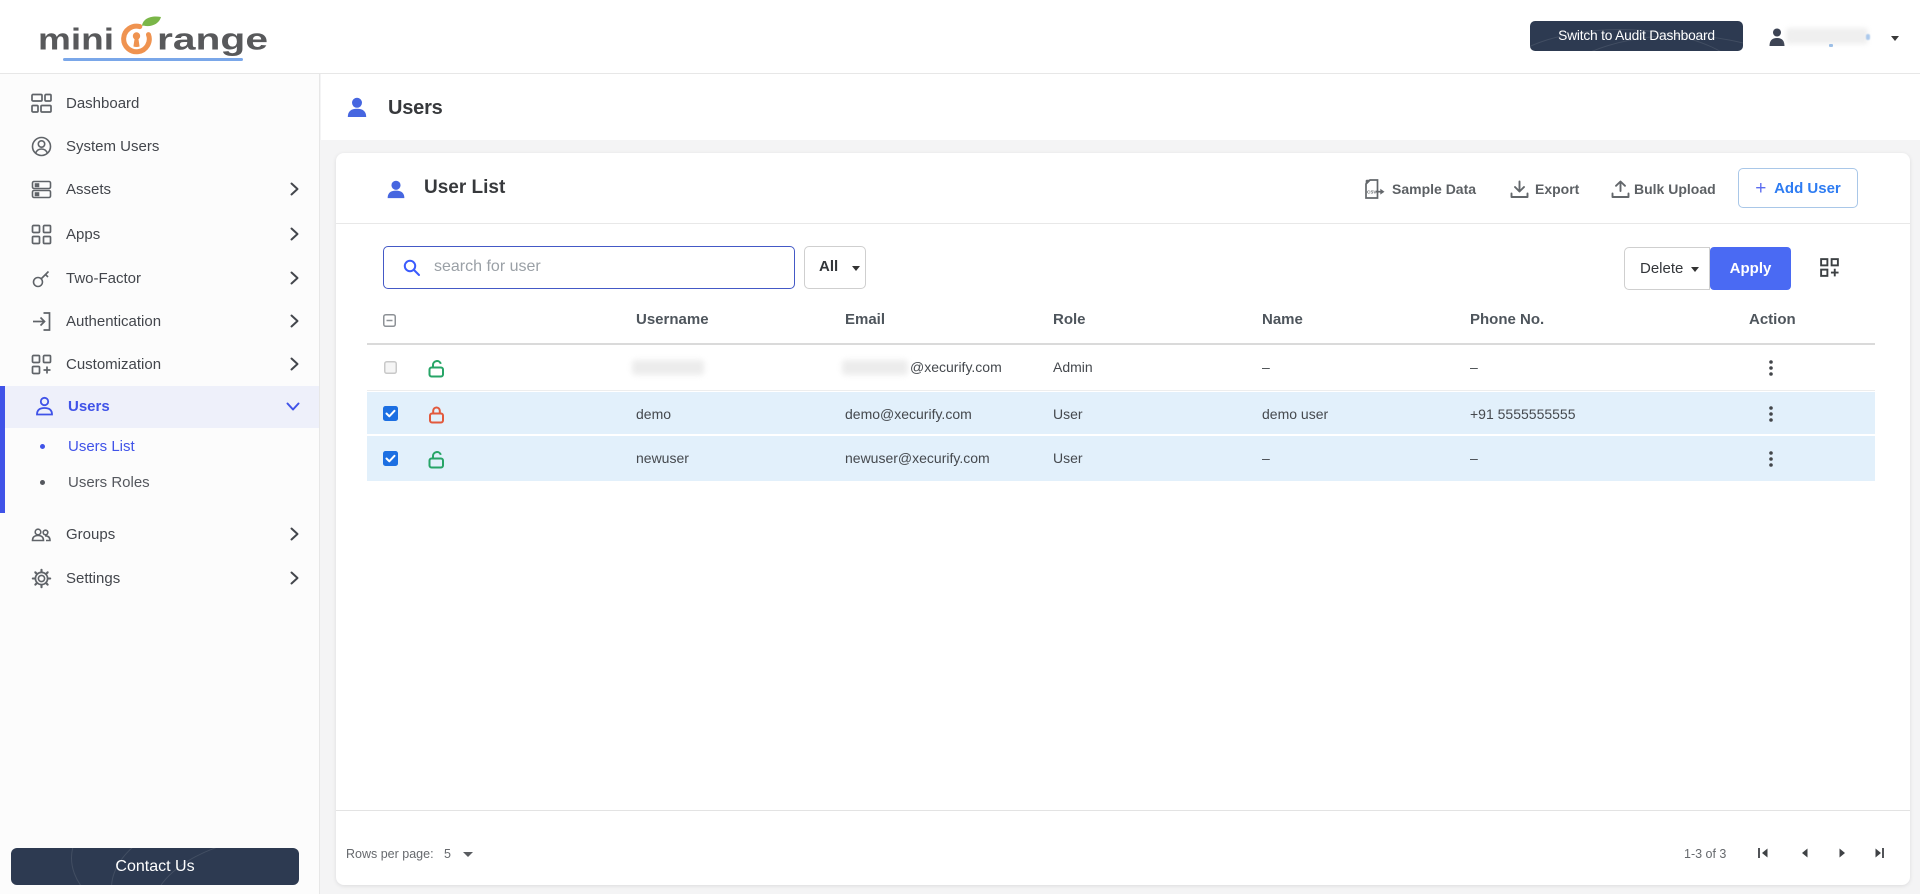 This screenshot has height=894, width=1920. Describe the element at coordinates (76, 39) in the screenshot. I see `svg-text: mini` at that location.